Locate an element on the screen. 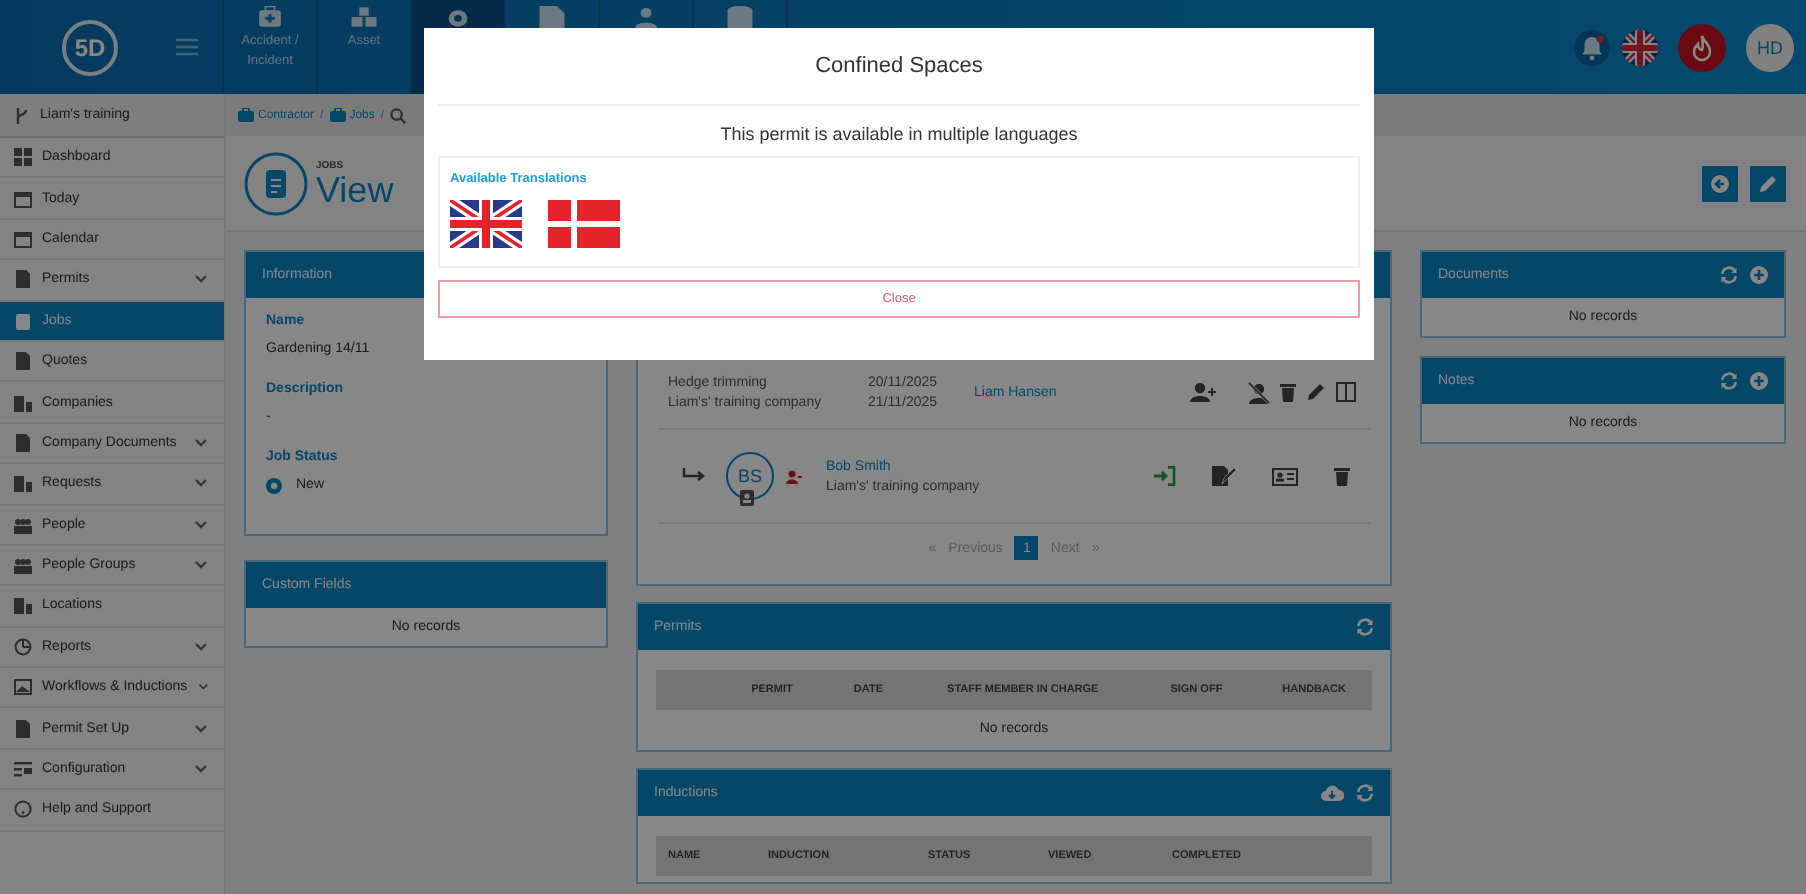 This screenshot has width=1806, height=894. user-avatar: HD is located at coordinates (1770, 47).